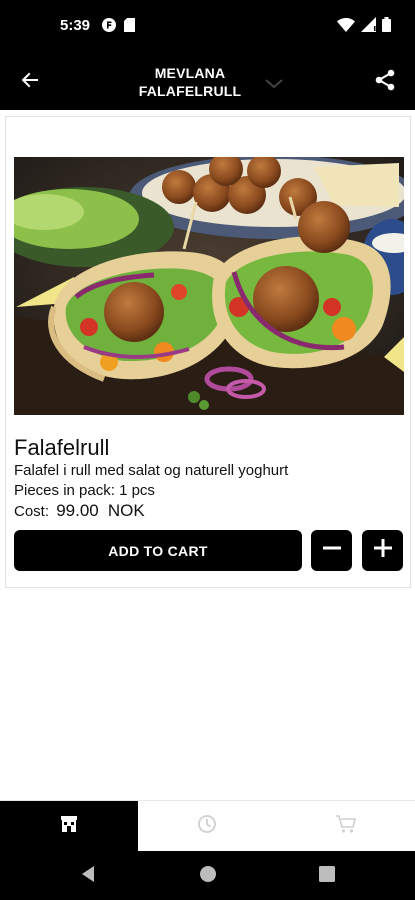 The height and width of the screenshot is (900, 415). I want to click on product-name: Falafelrull, so click(62, 447).